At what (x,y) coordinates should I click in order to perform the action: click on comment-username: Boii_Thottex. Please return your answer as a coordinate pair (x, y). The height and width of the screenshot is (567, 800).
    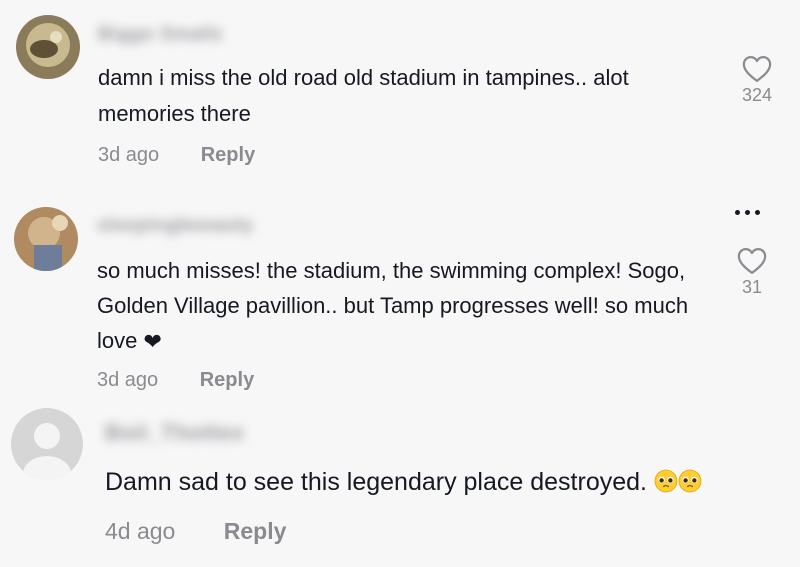
    Looking at the image, I should click on (174, 433).